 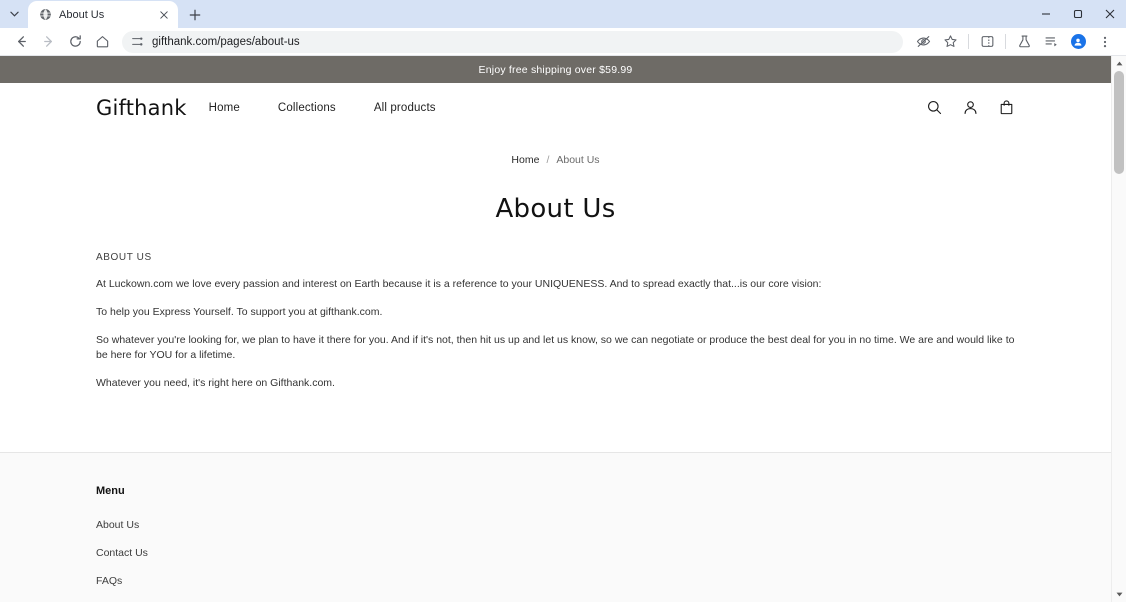 I want to click on maximize-window-button, so click(x=1078, y=14).